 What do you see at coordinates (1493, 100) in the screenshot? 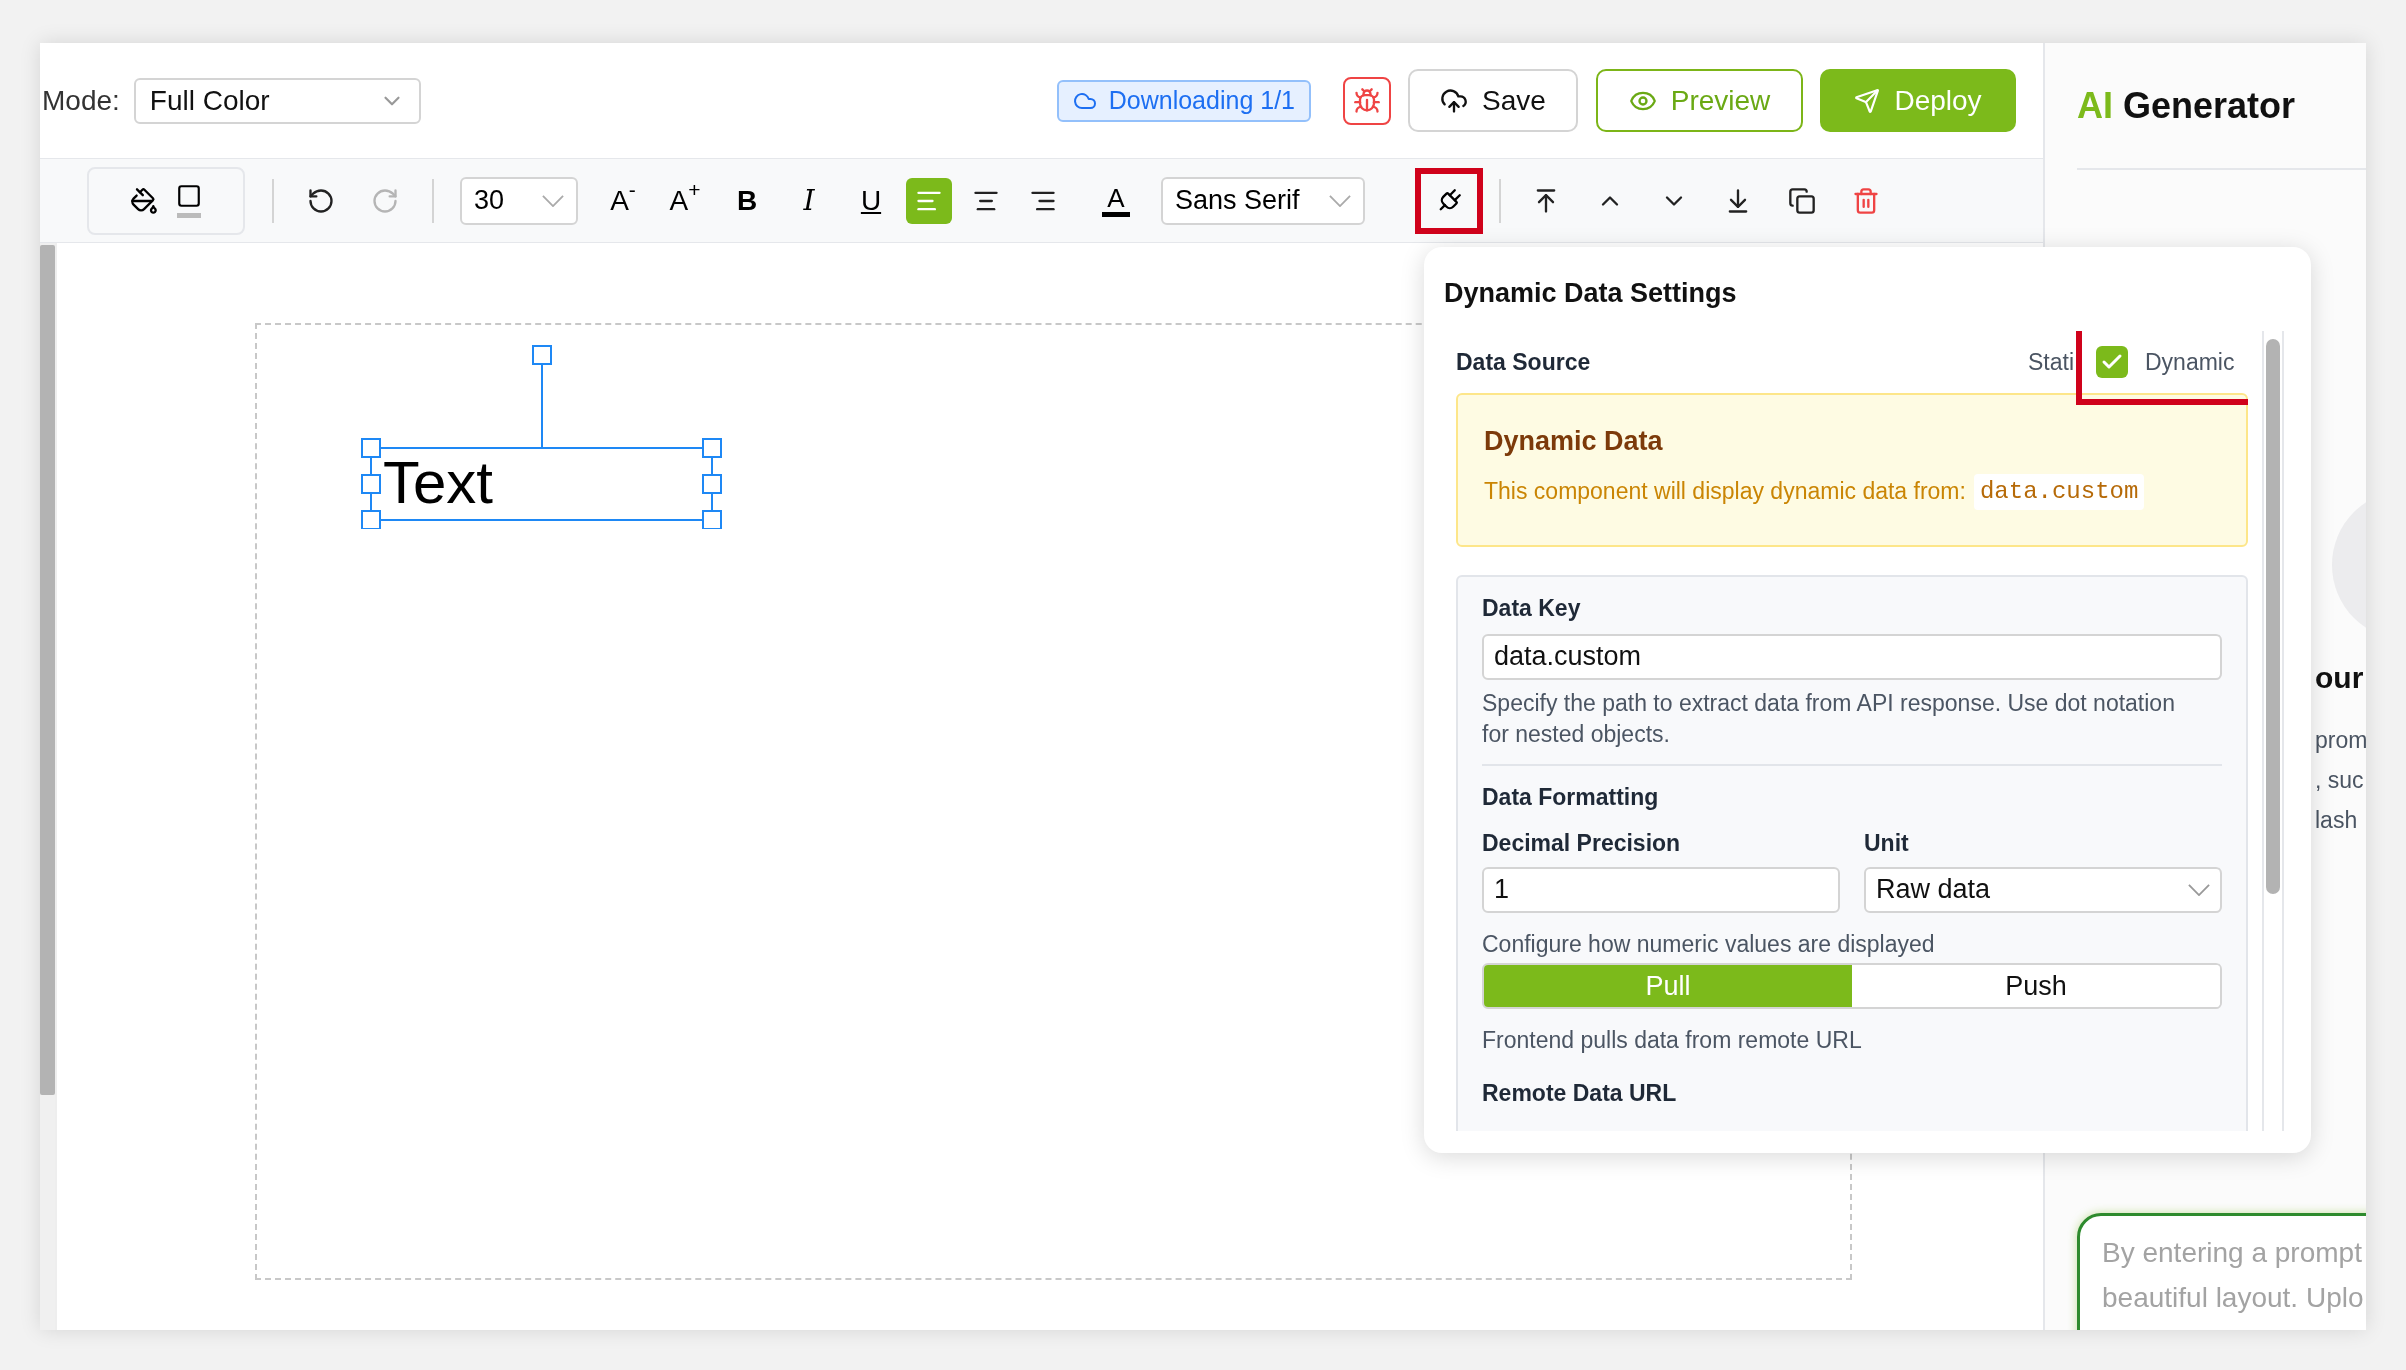
I see `save-button: Save` at bounding box center [1493, 100].